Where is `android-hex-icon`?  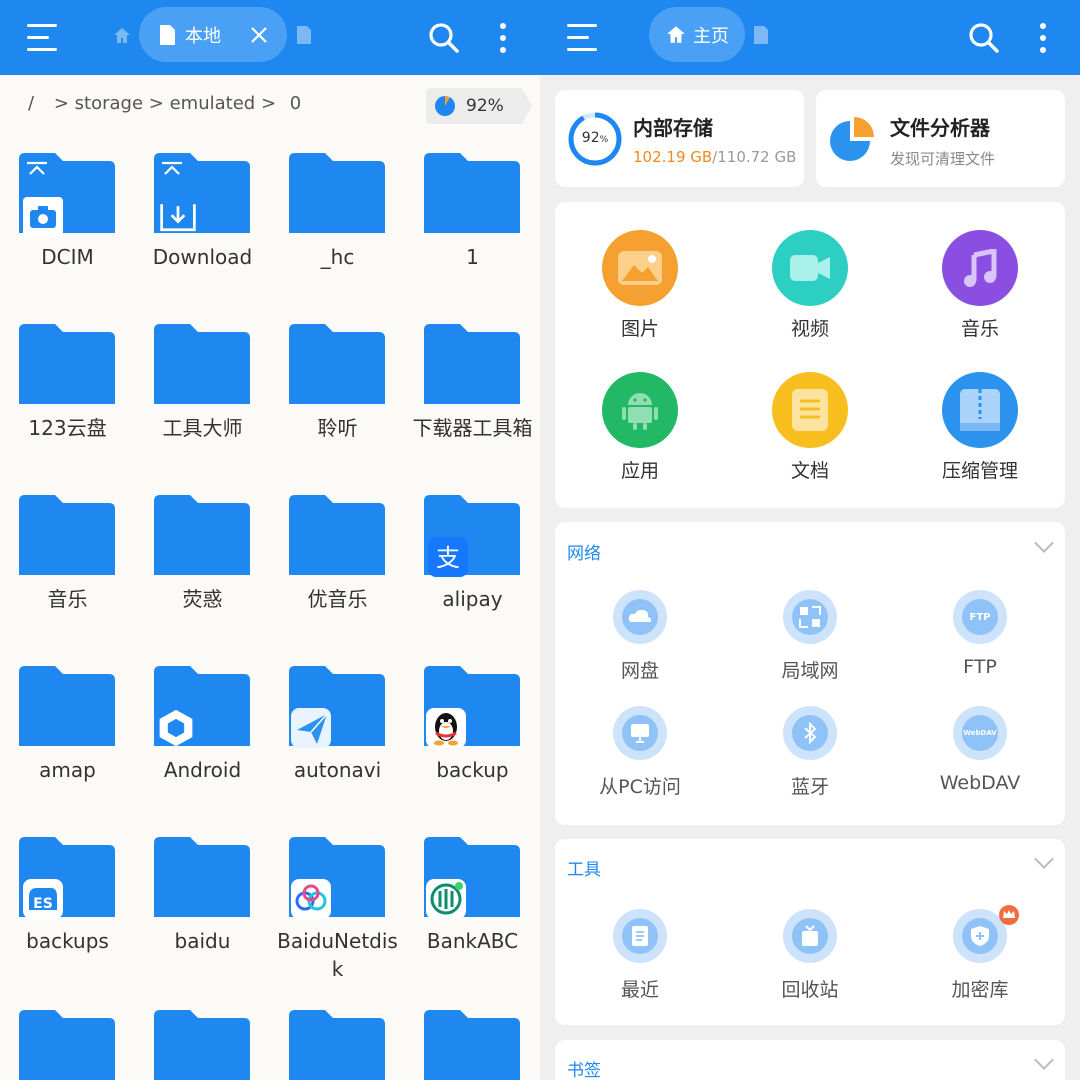 android-hex-icon is located at coordinates (176, 728).